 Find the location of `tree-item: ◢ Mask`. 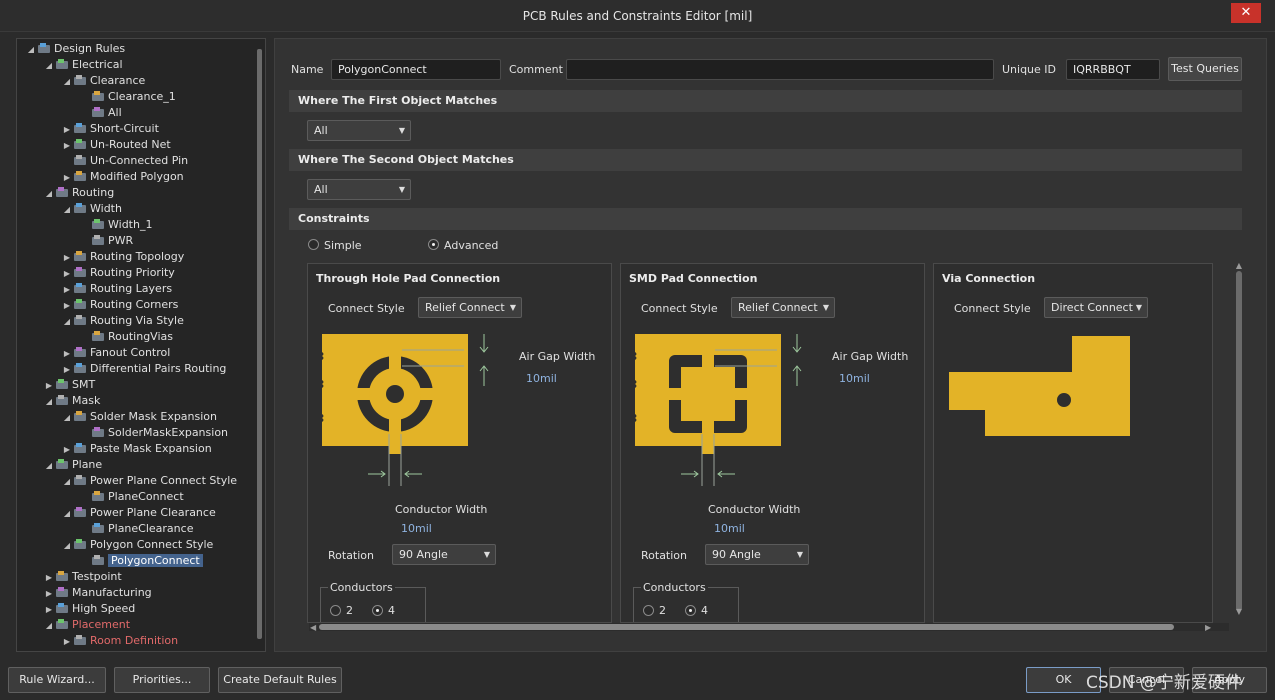

tree-item: ◢ Mask is located at coordinates (71, 401).